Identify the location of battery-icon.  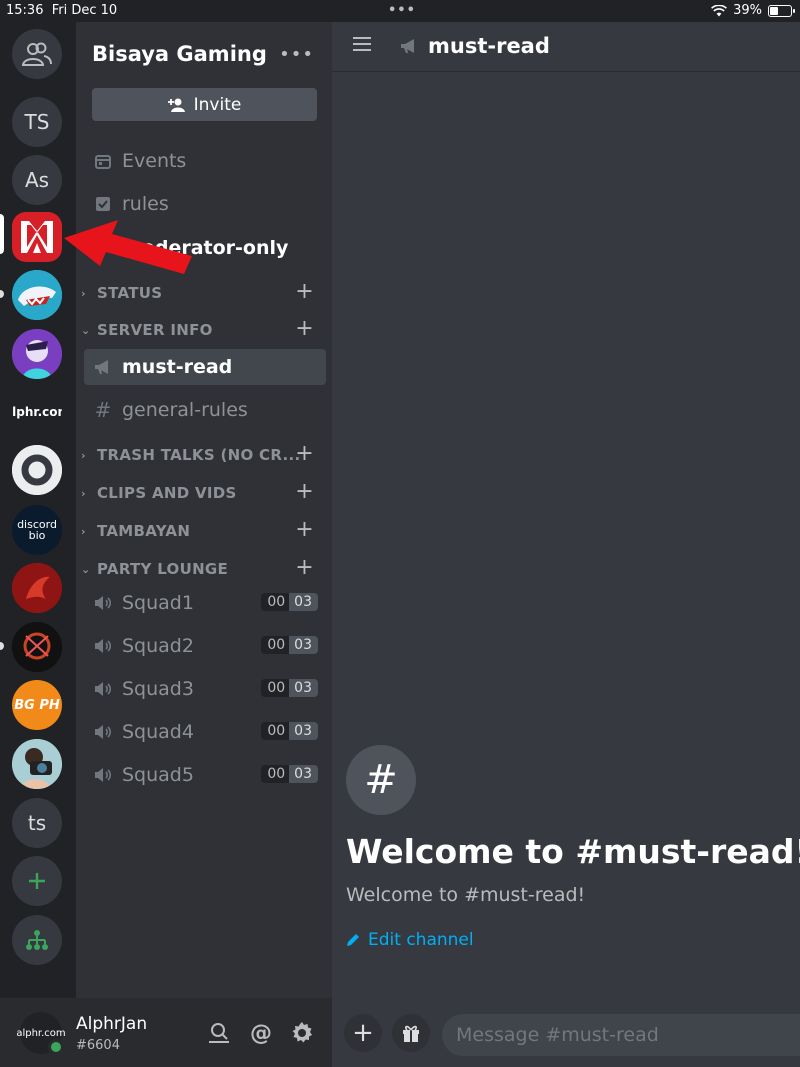
(781, 10).